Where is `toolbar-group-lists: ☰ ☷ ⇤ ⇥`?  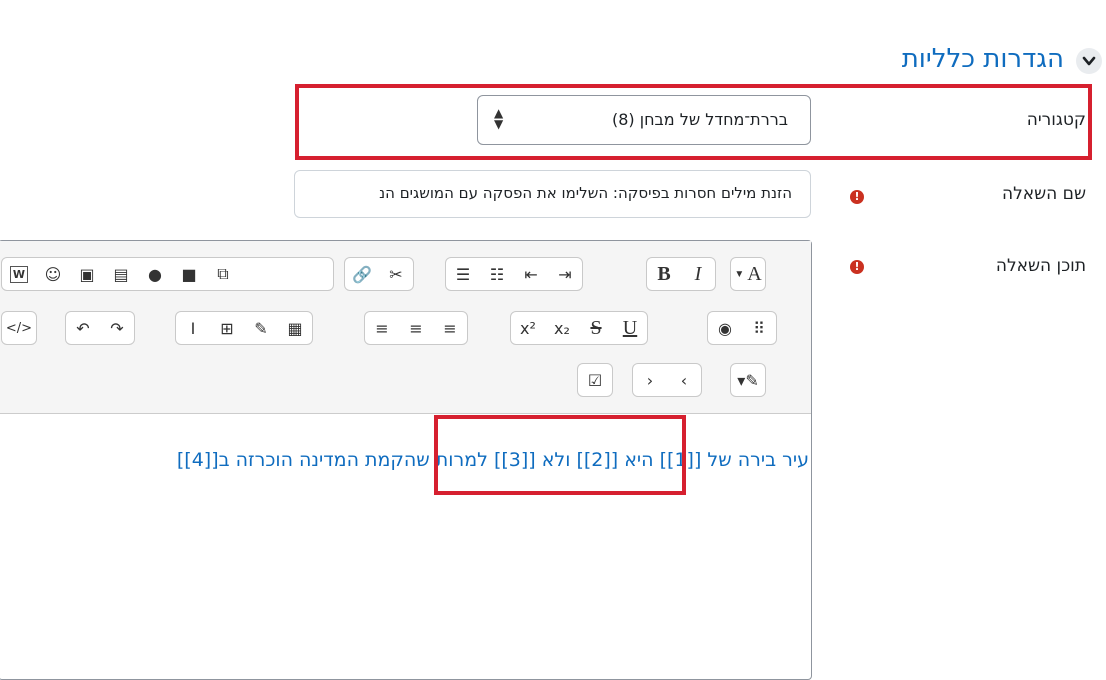 toolbar-group-lists: ☰ ☷ ⇤ ⇥ is located at coordinates (514, 274).